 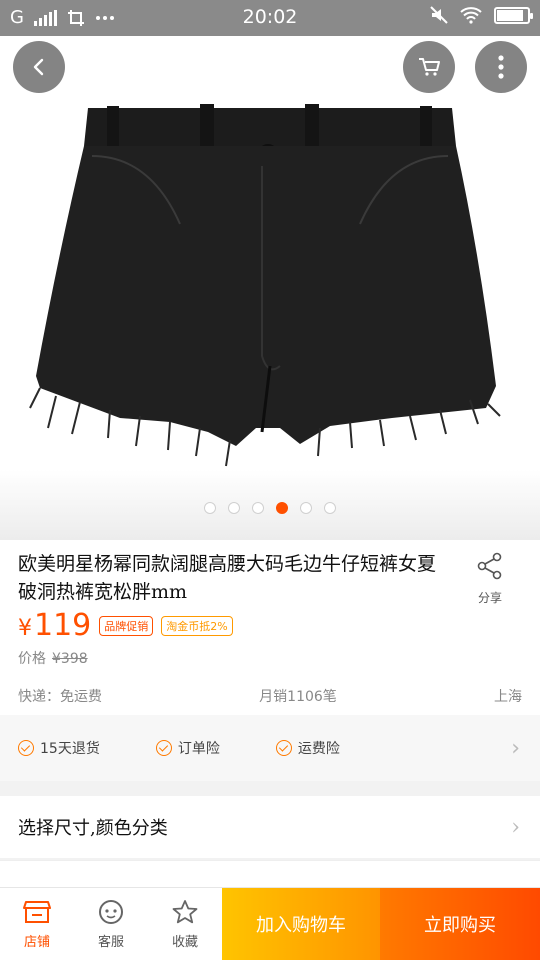 I want to click on shipping-meta-row: 快递：免运费 月销1106笔 上海, so click(x=270, y=696).